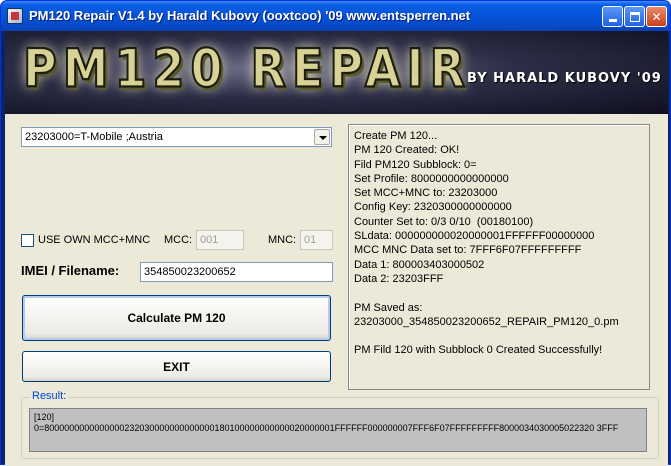 Image resolution: width=671 pixels, height=466 pixels. I want to click on exit-button: EXIT, so click(176, 366).